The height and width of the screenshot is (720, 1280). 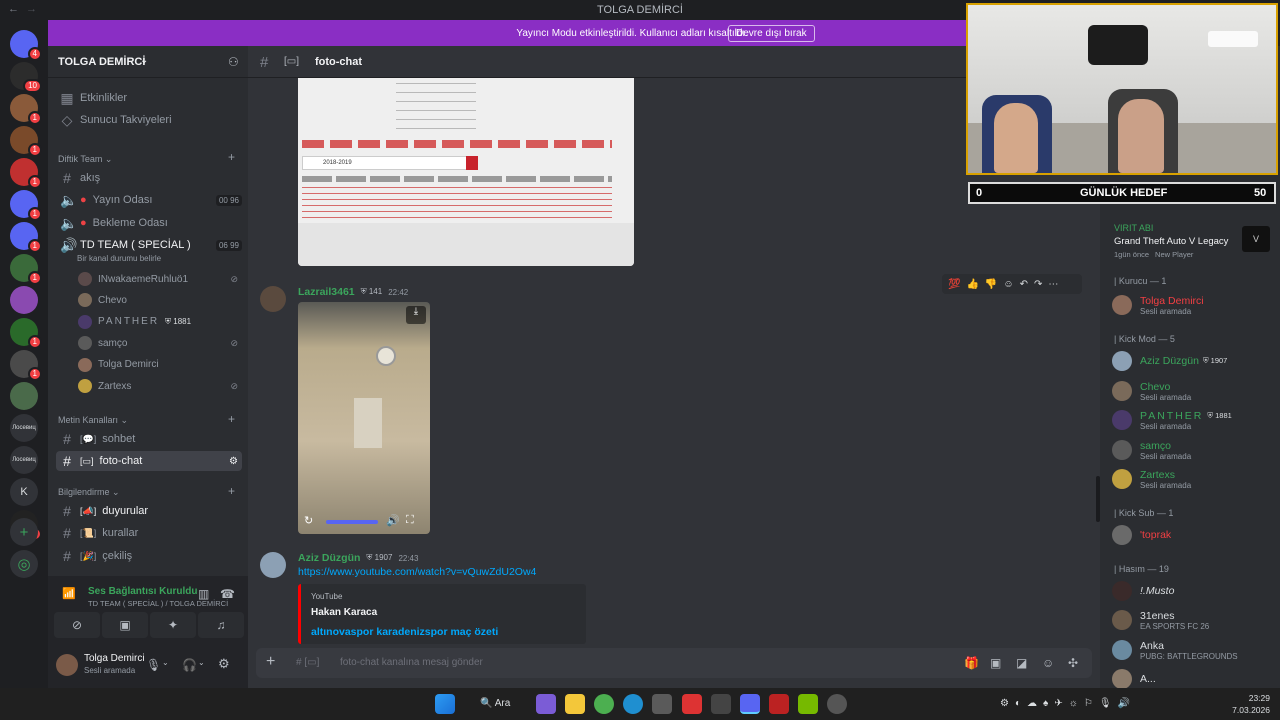 What do you see at coordinates (991, 284) in the screenshot?
I see `thumbs-down-icon: 👎` at bounding box center [991, 284].